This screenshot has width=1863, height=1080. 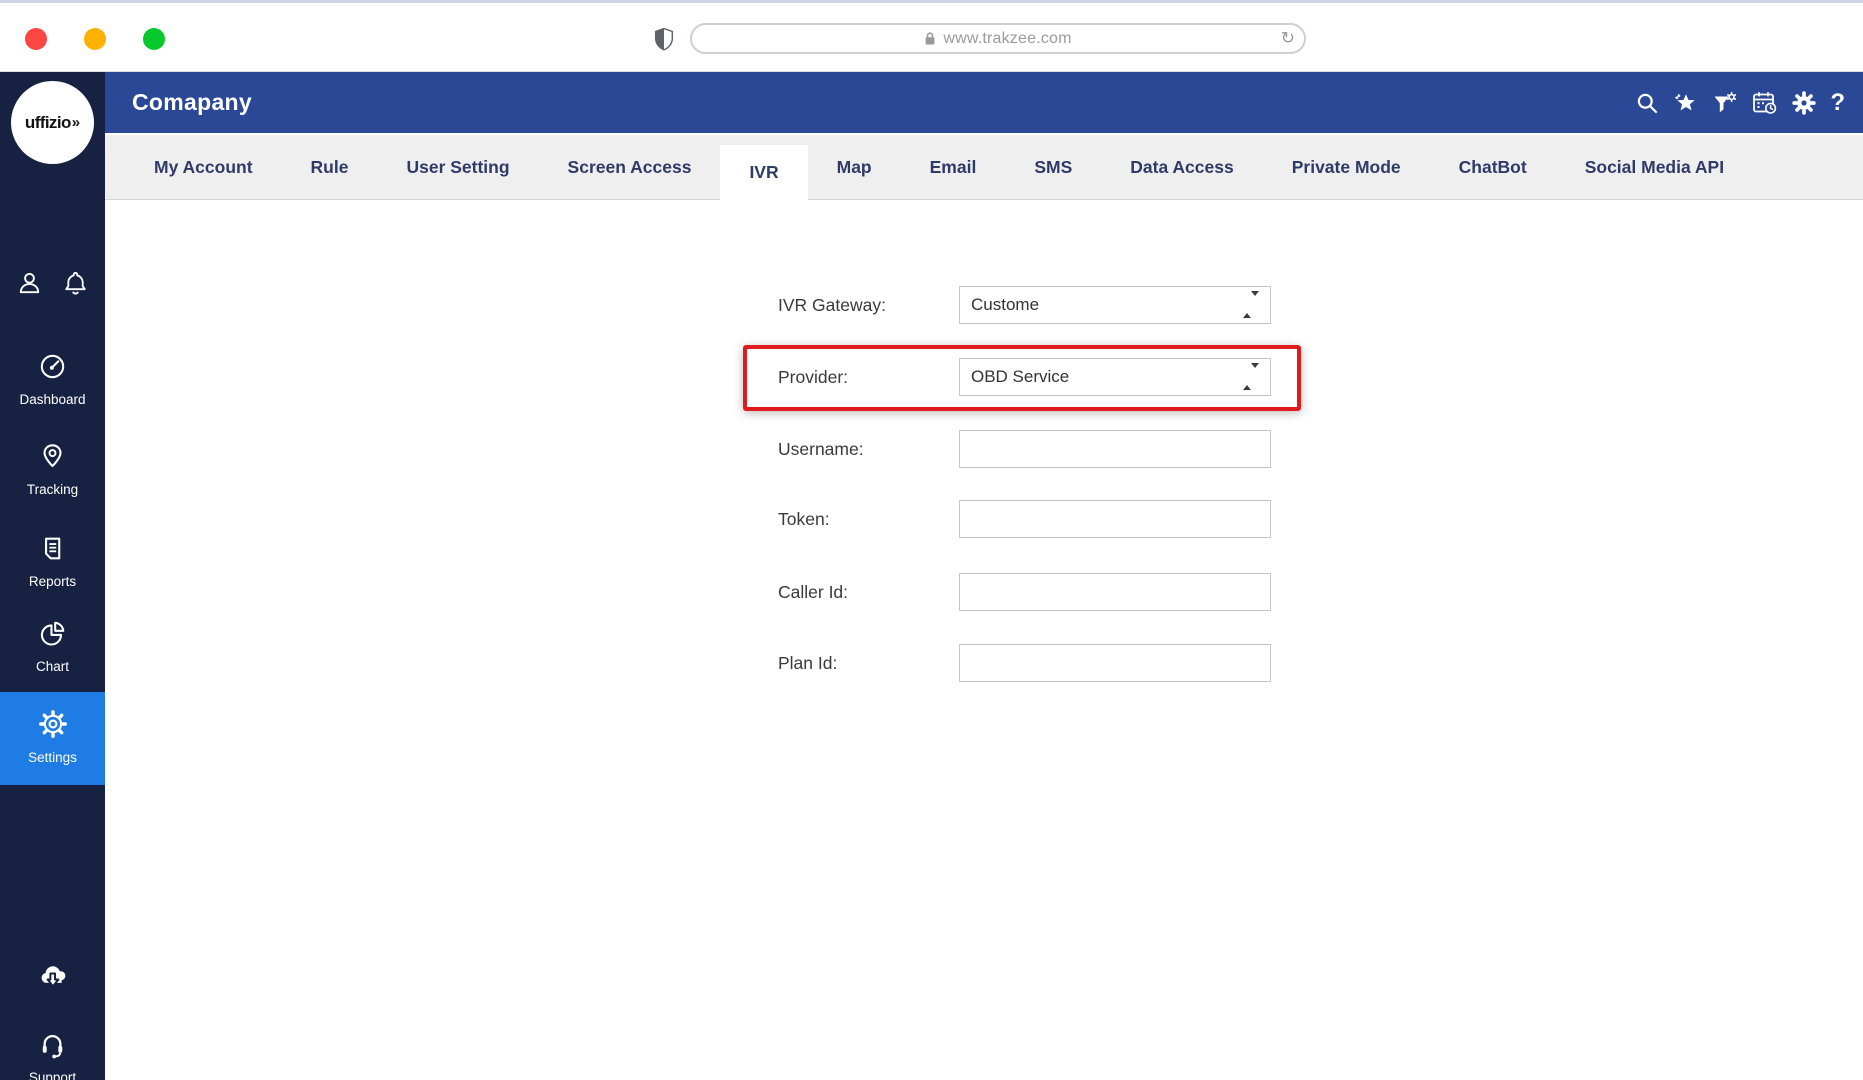 I want to click on star-icon, so click(x=1685, y=103).